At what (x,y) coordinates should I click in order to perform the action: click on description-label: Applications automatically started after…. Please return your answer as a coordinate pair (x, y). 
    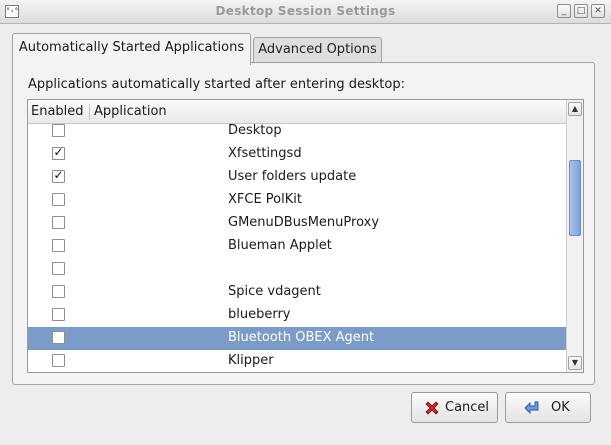
    Looking at the image, I should click on (216, 84).